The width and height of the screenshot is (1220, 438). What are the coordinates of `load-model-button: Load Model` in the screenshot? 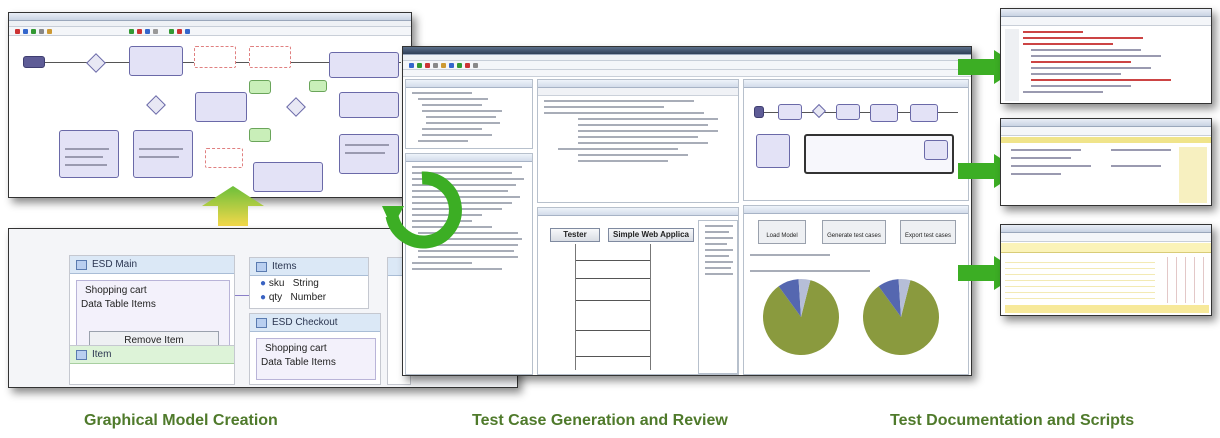 It's located at (782, 232).